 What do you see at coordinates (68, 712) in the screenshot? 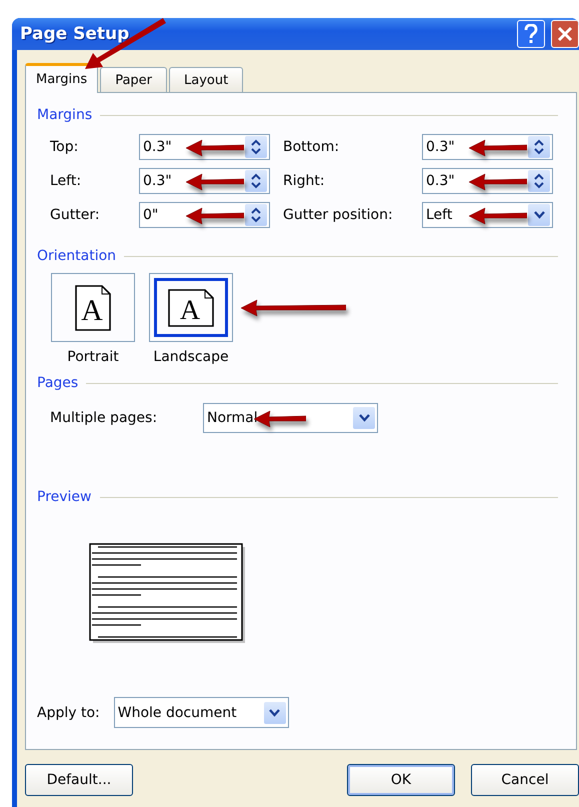
I see `field-label: Apply to:` at bounding box center [68, 712].